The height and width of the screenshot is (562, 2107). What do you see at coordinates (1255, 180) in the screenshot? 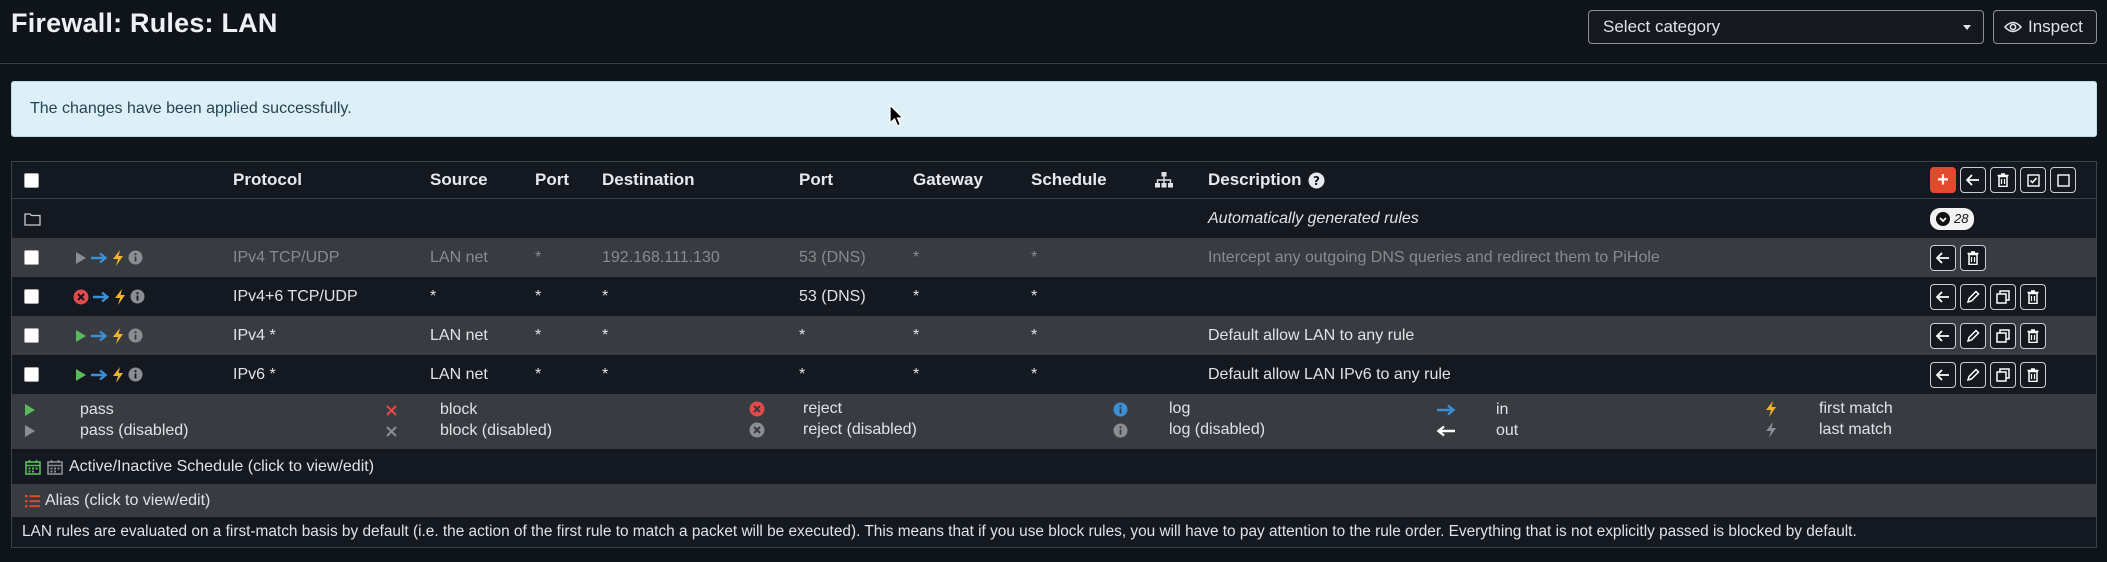
I see `header-description: Description` at bounding box center [1255, 180].